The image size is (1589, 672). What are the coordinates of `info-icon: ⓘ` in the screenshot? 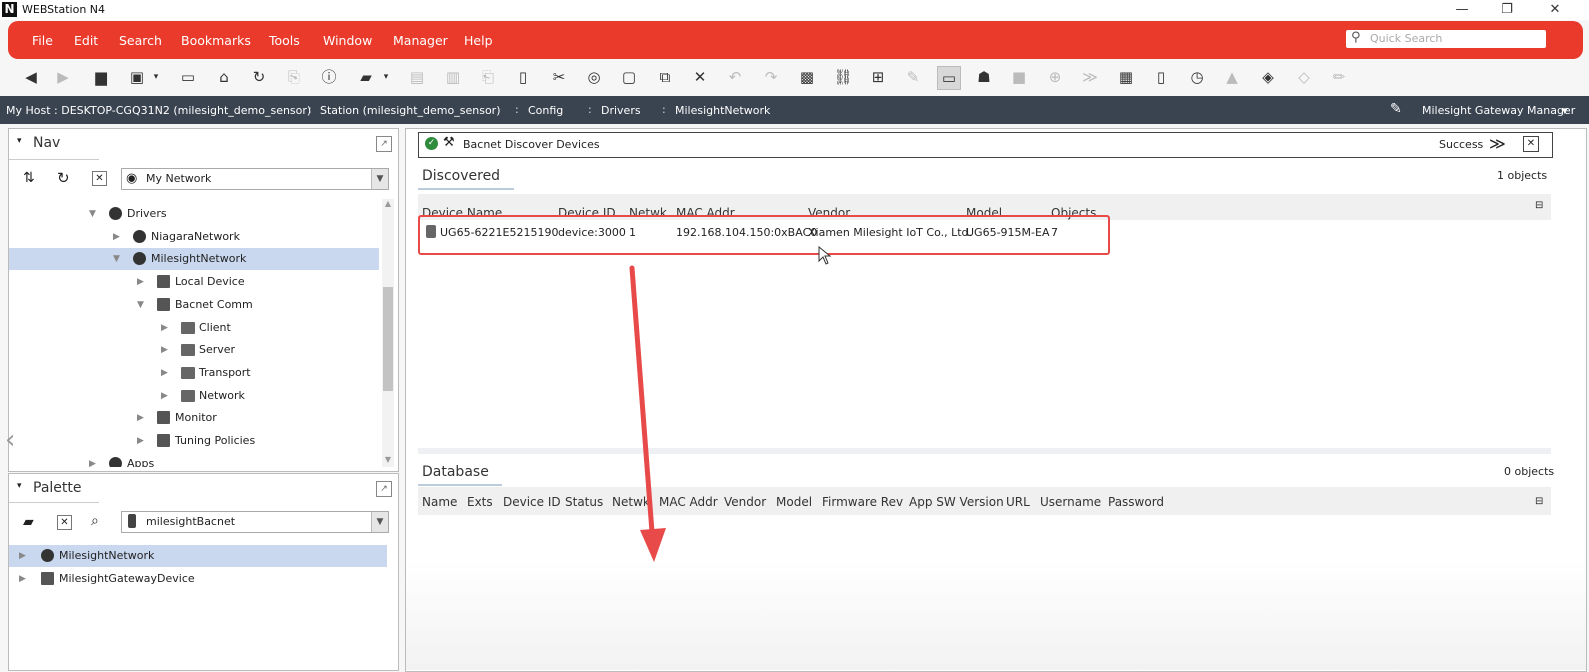 It's located at (329, 77).